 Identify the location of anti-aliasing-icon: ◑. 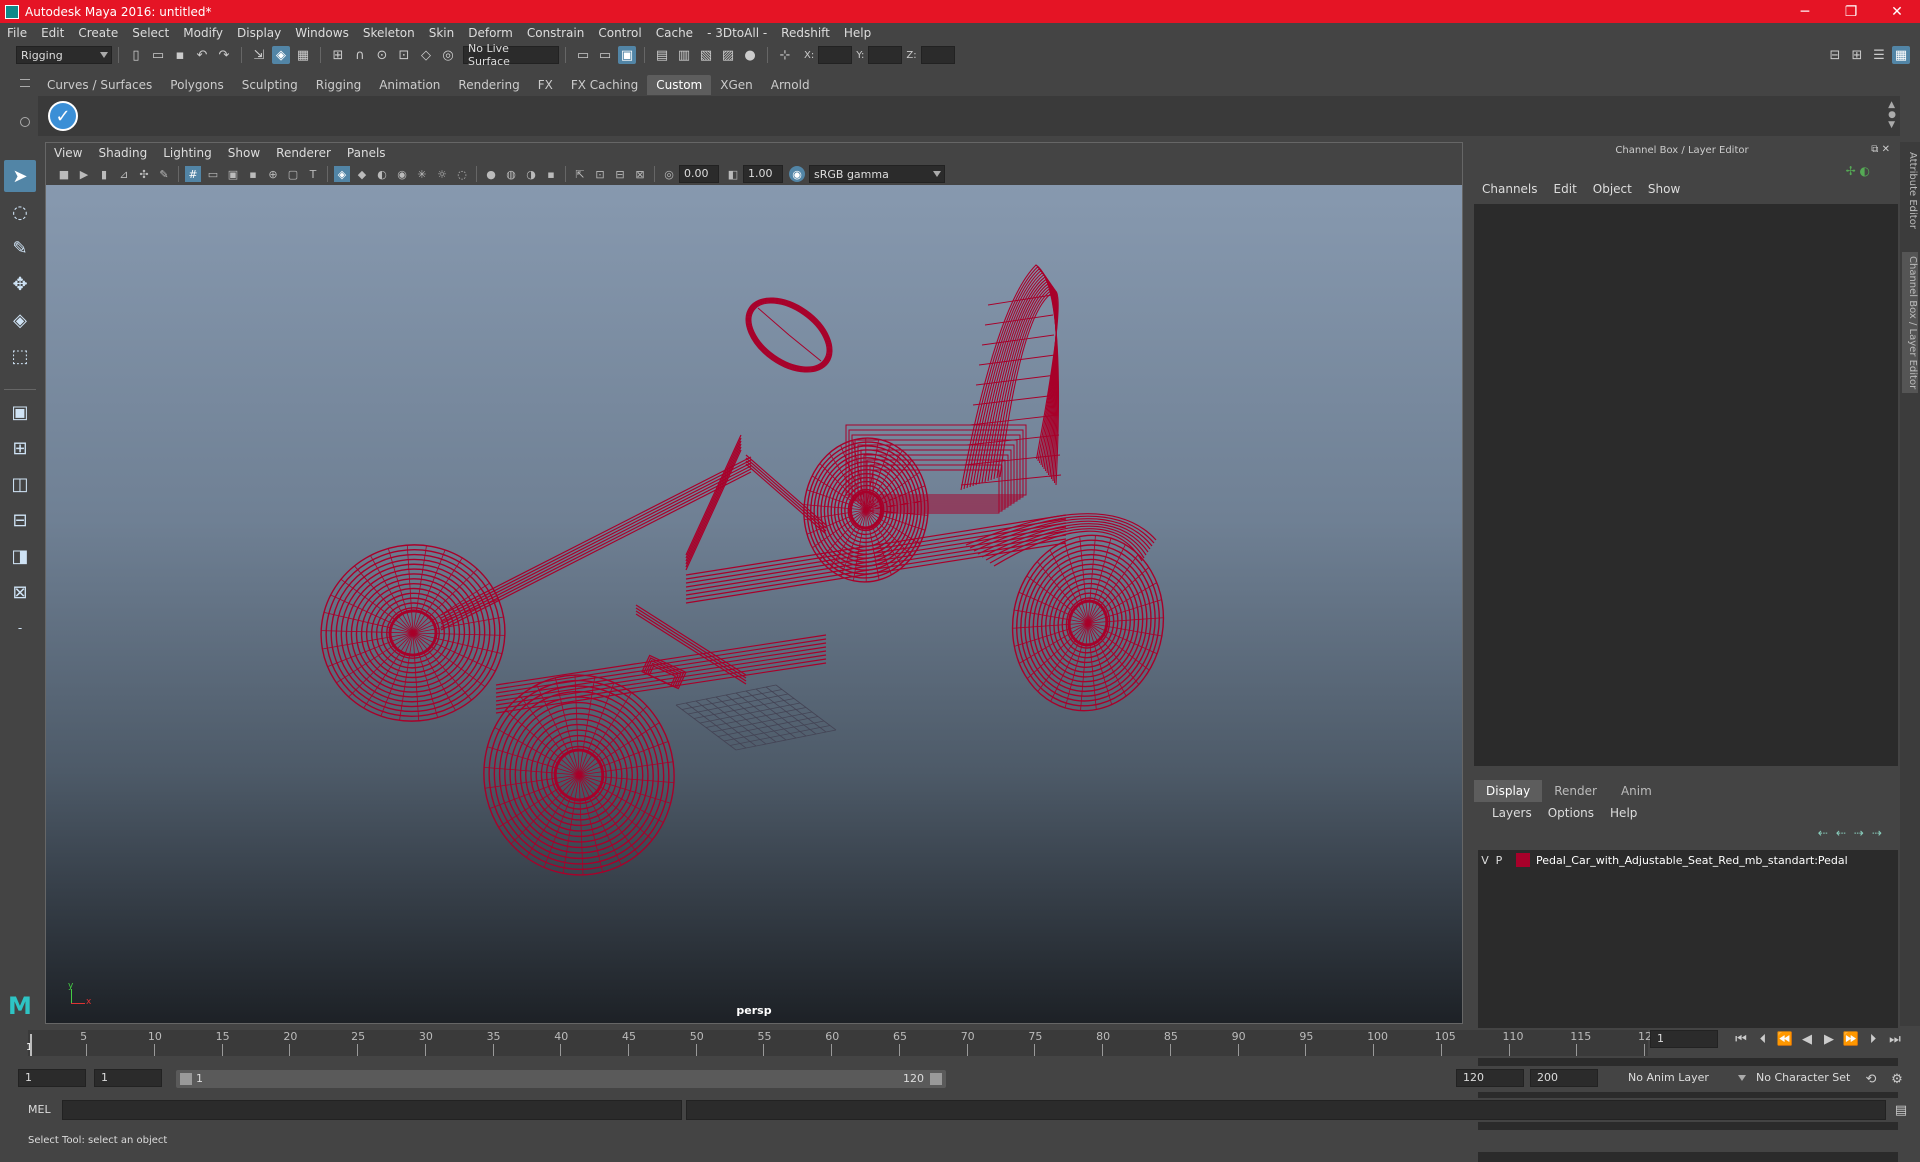
(531, 174).